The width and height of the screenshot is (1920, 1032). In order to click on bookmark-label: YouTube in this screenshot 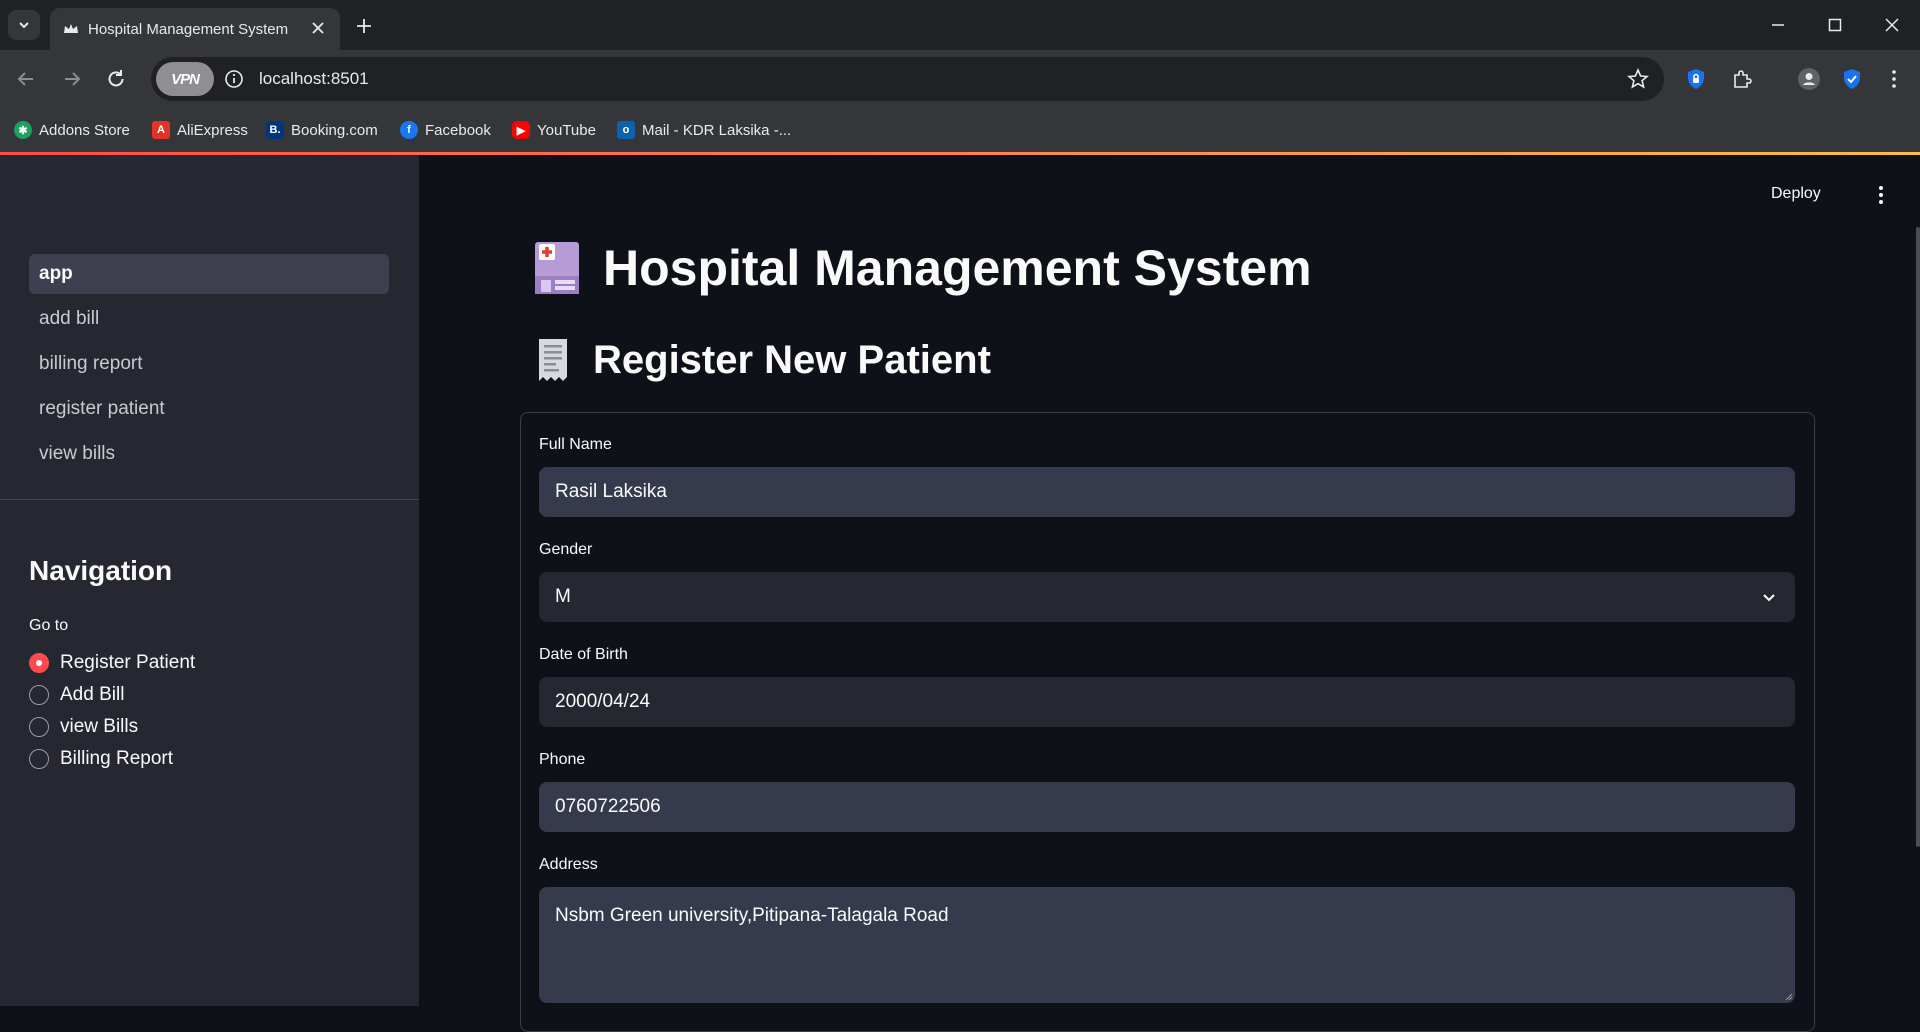, I will do `click(566, 130)`.